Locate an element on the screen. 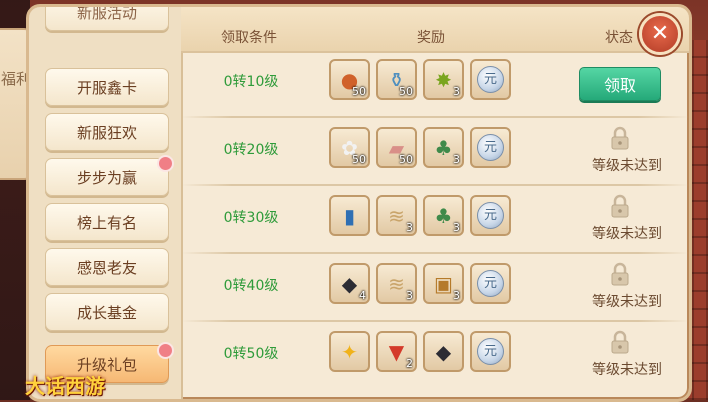 This screenshot has height=402, width=708. reward-items: ◆ 4 ≋ 3 ▣ 3 元 is located at coordinates (420, 283).